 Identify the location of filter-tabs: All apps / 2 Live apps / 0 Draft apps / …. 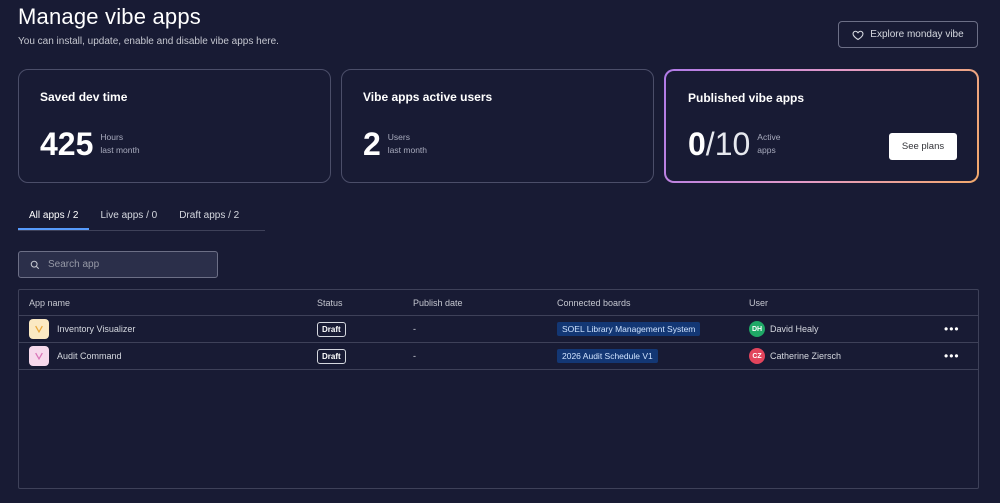
(141, 216).